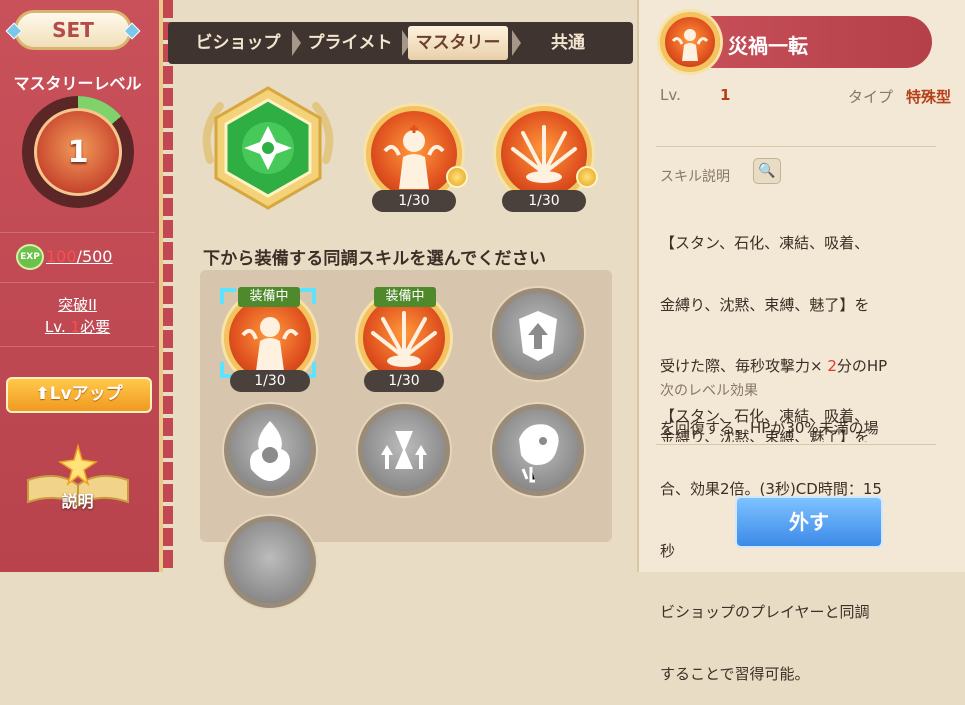  I want to click on tab-primate: プライメト, so click(350, 43).